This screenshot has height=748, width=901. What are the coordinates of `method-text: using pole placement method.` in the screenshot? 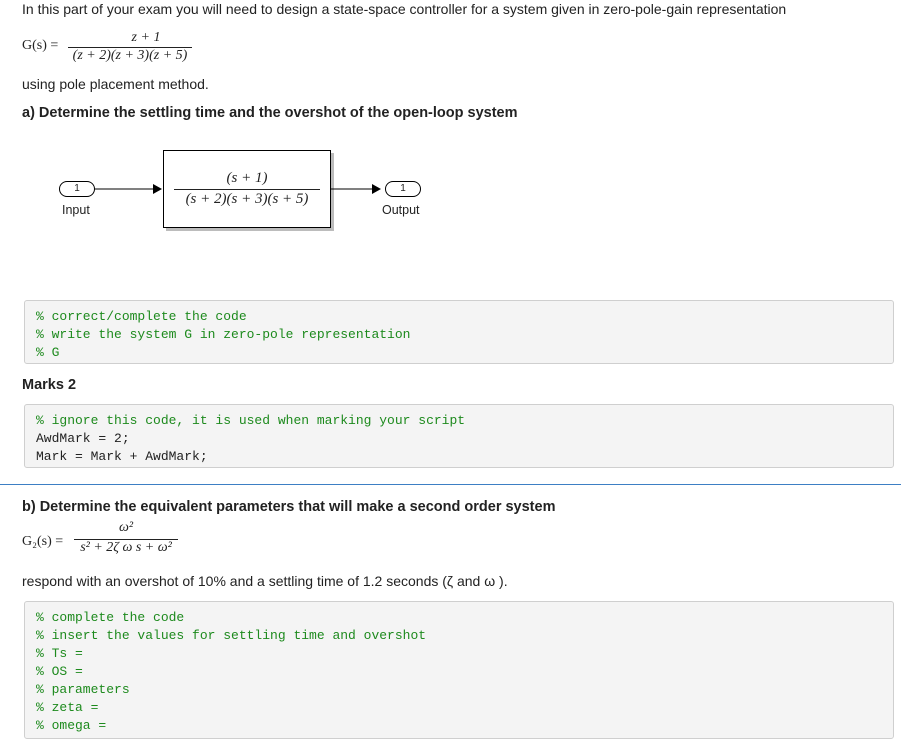 It's located at (115, 84).